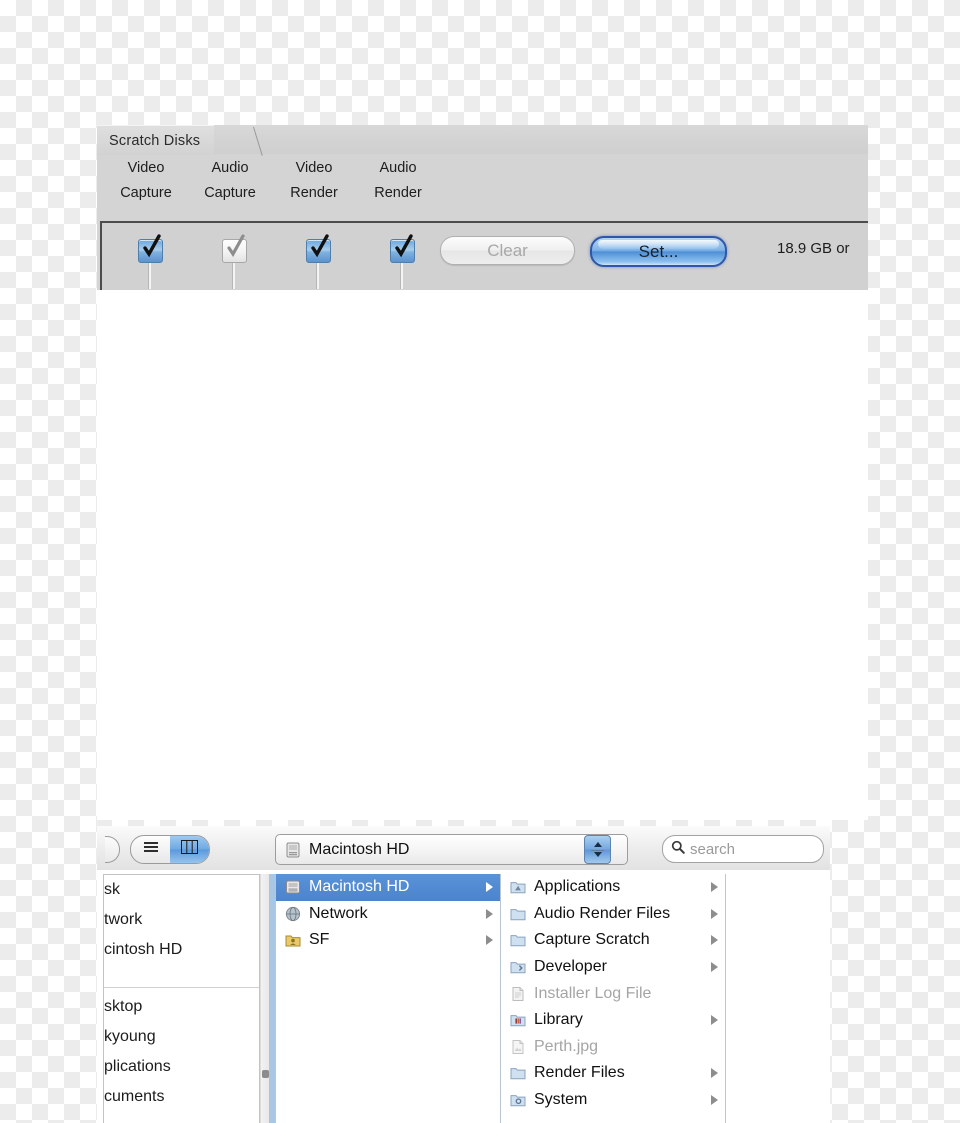 The image size is (960, 1123). I want to click on applications-folder-icon, so click(518, 887).